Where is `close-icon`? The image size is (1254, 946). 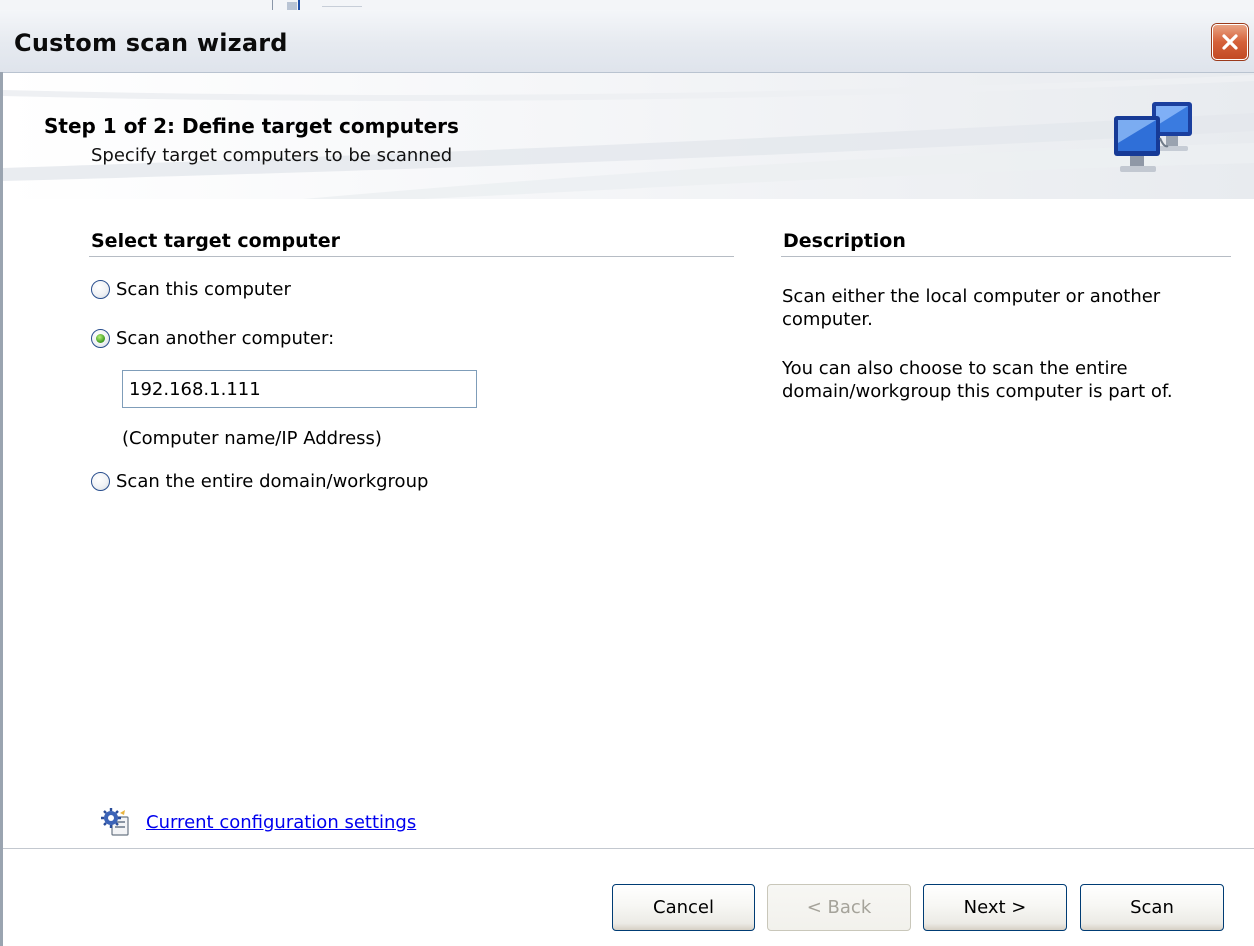
close-icon is located at coordinates (1230, 42).